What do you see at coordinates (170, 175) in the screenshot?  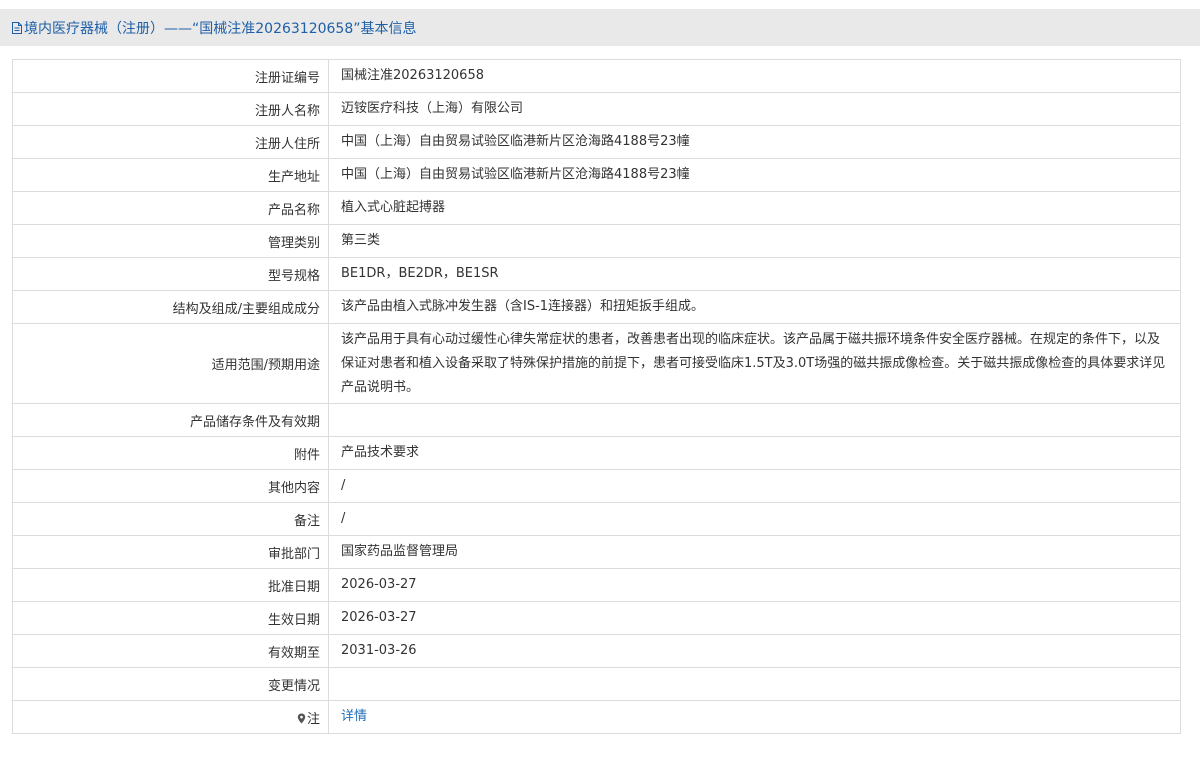 I see `row-label: 生产地址` at bounding box center [170, 175].